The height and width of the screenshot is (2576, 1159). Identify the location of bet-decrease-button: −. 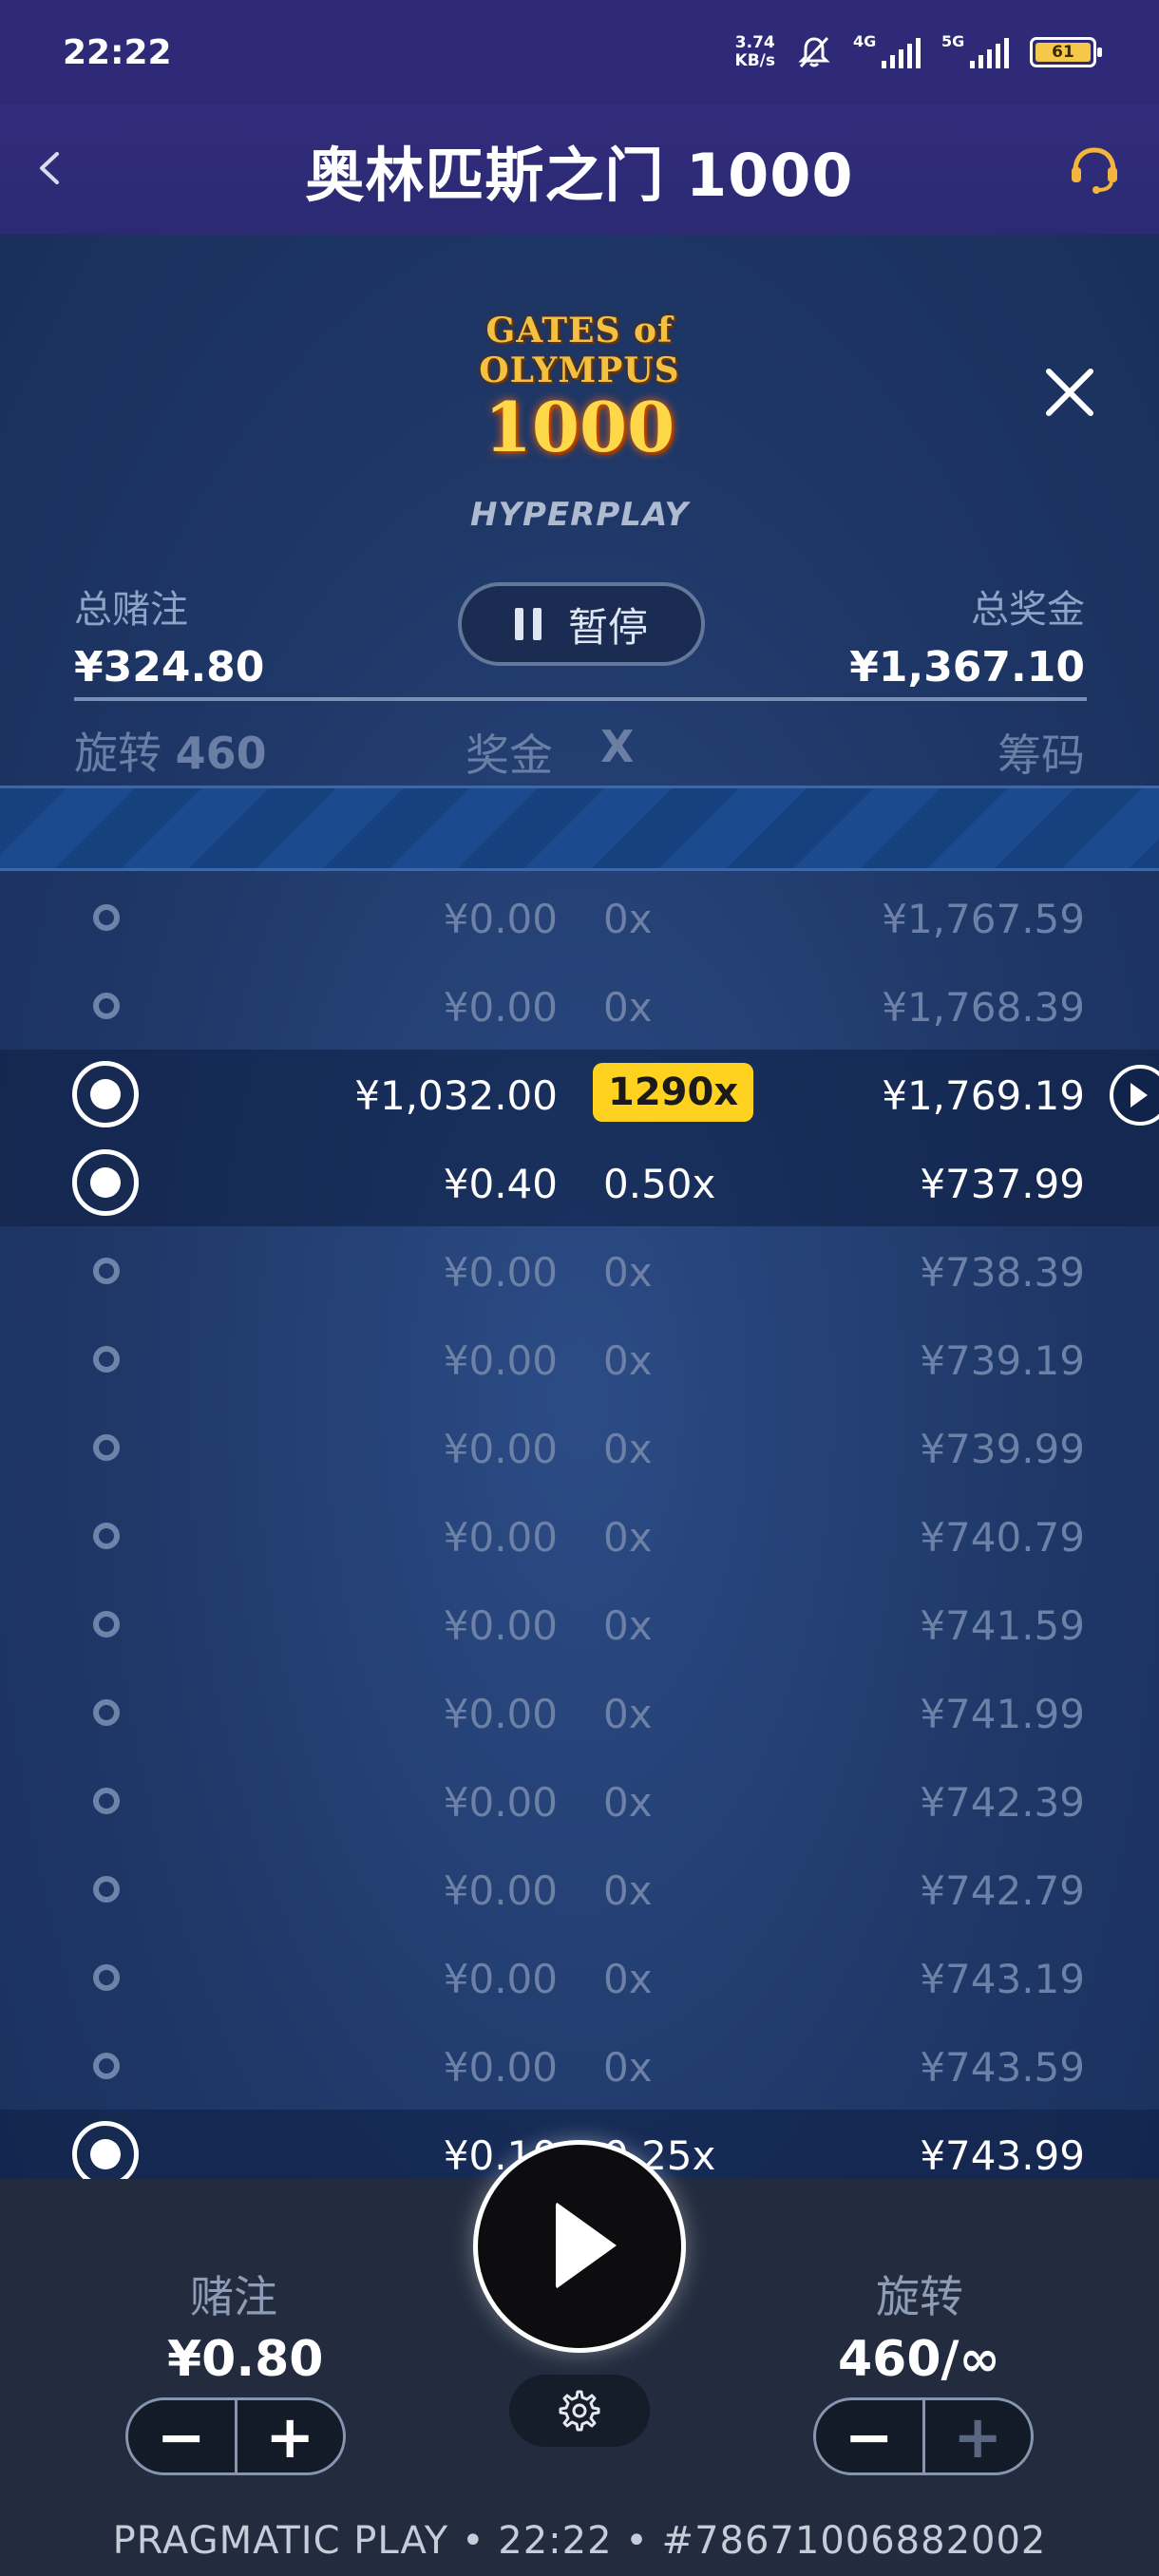
(183, 2436).